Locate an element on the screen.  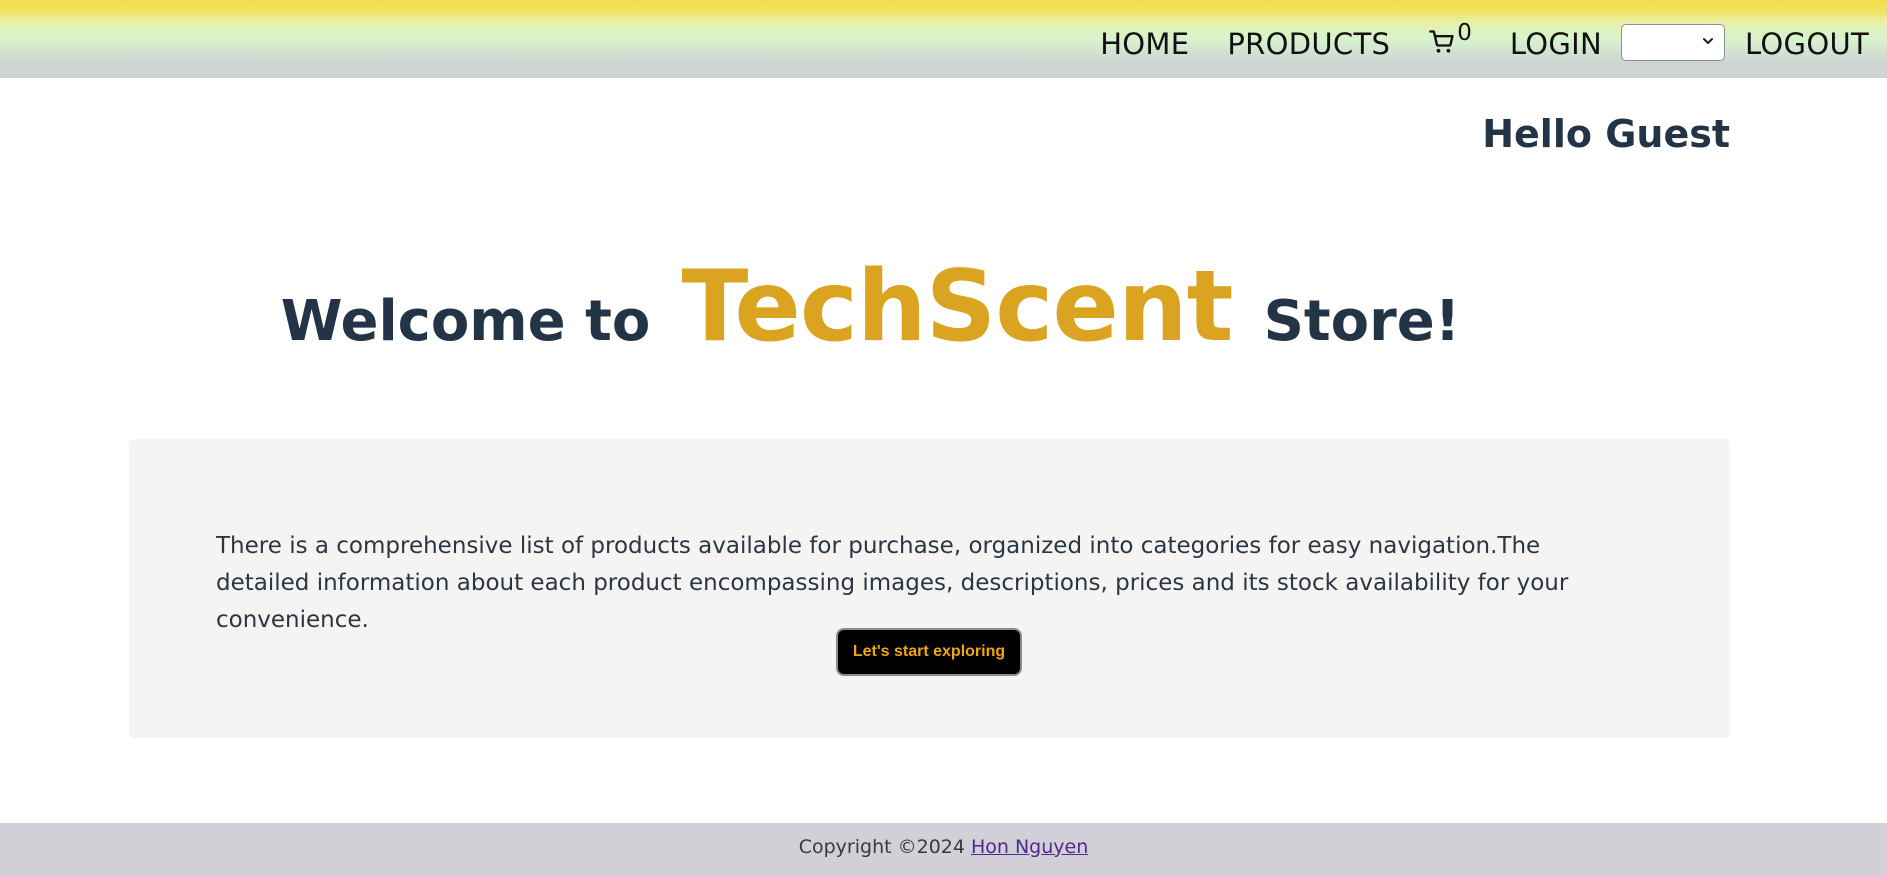
nav-logout-link: LOGOUT is located at coordinates (1807, 39).